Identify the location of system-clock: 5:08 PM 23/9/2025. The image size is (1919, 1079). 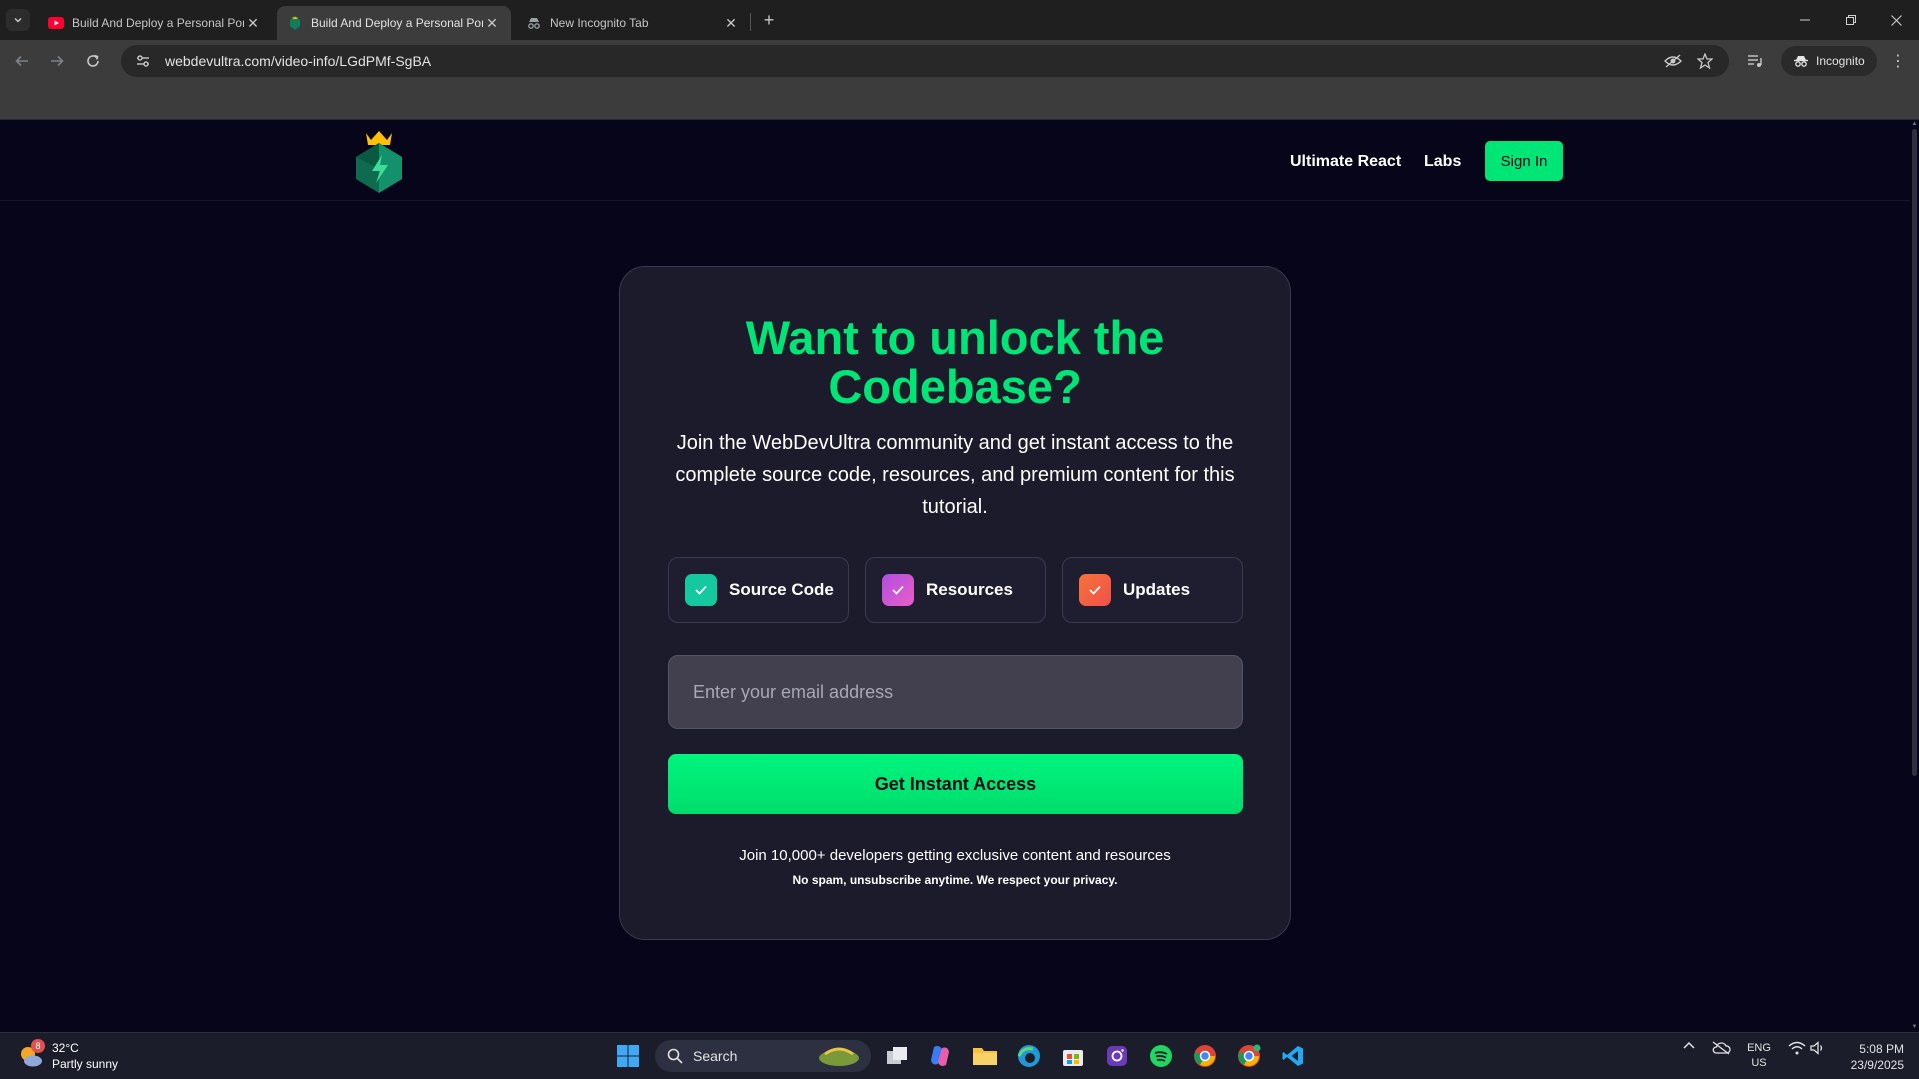
(1868, 1057).